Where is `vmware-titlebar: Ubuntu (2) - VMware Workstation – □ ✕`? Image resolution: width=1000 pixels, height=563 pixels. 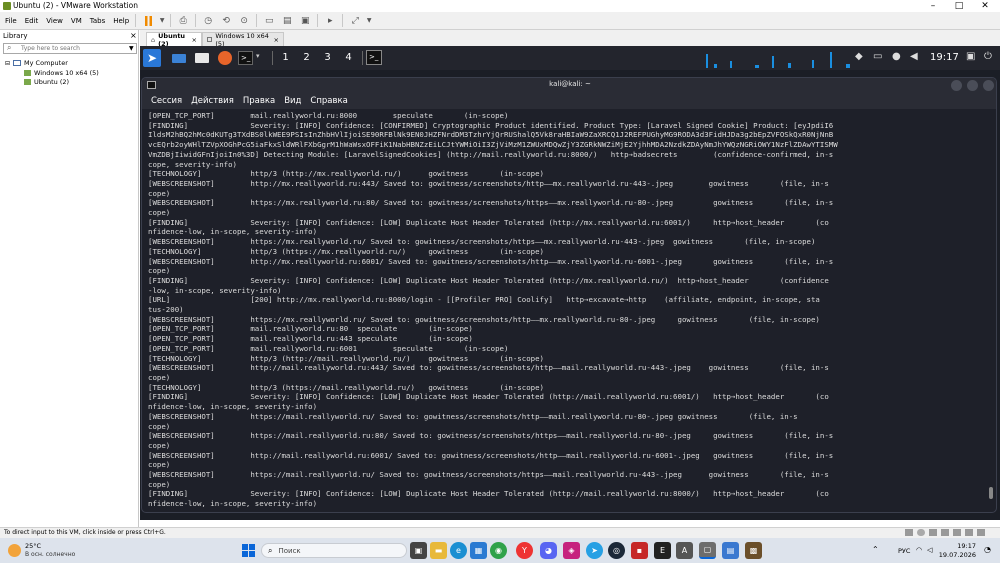 vmware-titlebar: Ubuntu (2) - VMware Workstation – □ ✕ is located at coordinates (500, 6).